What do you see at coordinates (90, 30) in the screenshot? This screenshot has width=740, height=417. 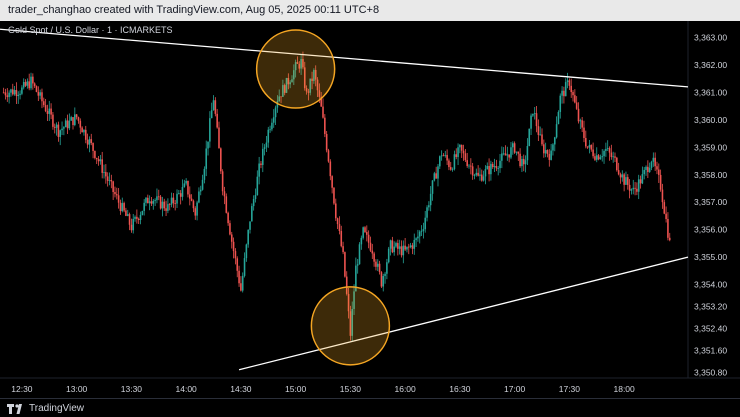 I see `symbol-title: Gold Spot / U.S. Dollar · 1 · ICMARKETS` at bounding box center [90, 30].